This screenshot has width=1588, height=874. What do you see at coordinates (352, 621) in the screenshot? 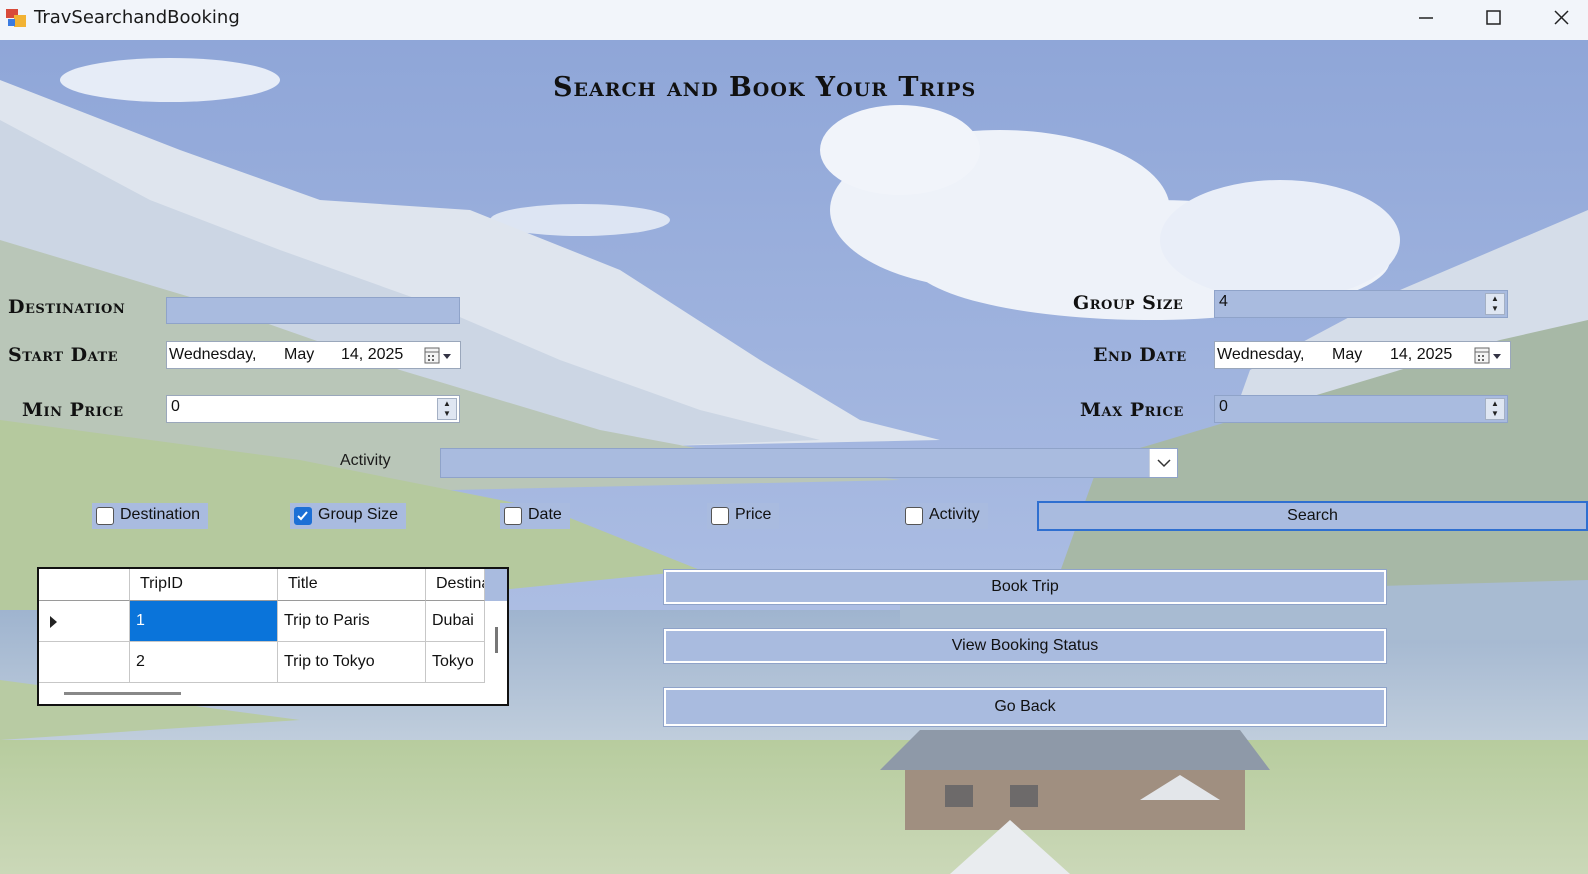
I see `table-cell-title: Trip to Paris` at bounding box center [352, 621].